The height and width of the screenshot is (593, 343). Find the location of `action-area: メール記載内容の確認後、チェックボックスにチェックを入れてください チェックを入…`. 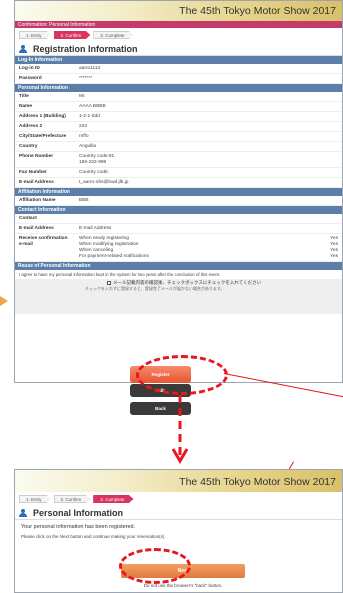

action-area: メール記載内容の確認後、チェックボックスにチェックを入れてください チェックを入… is located at coordinates (178, 296).